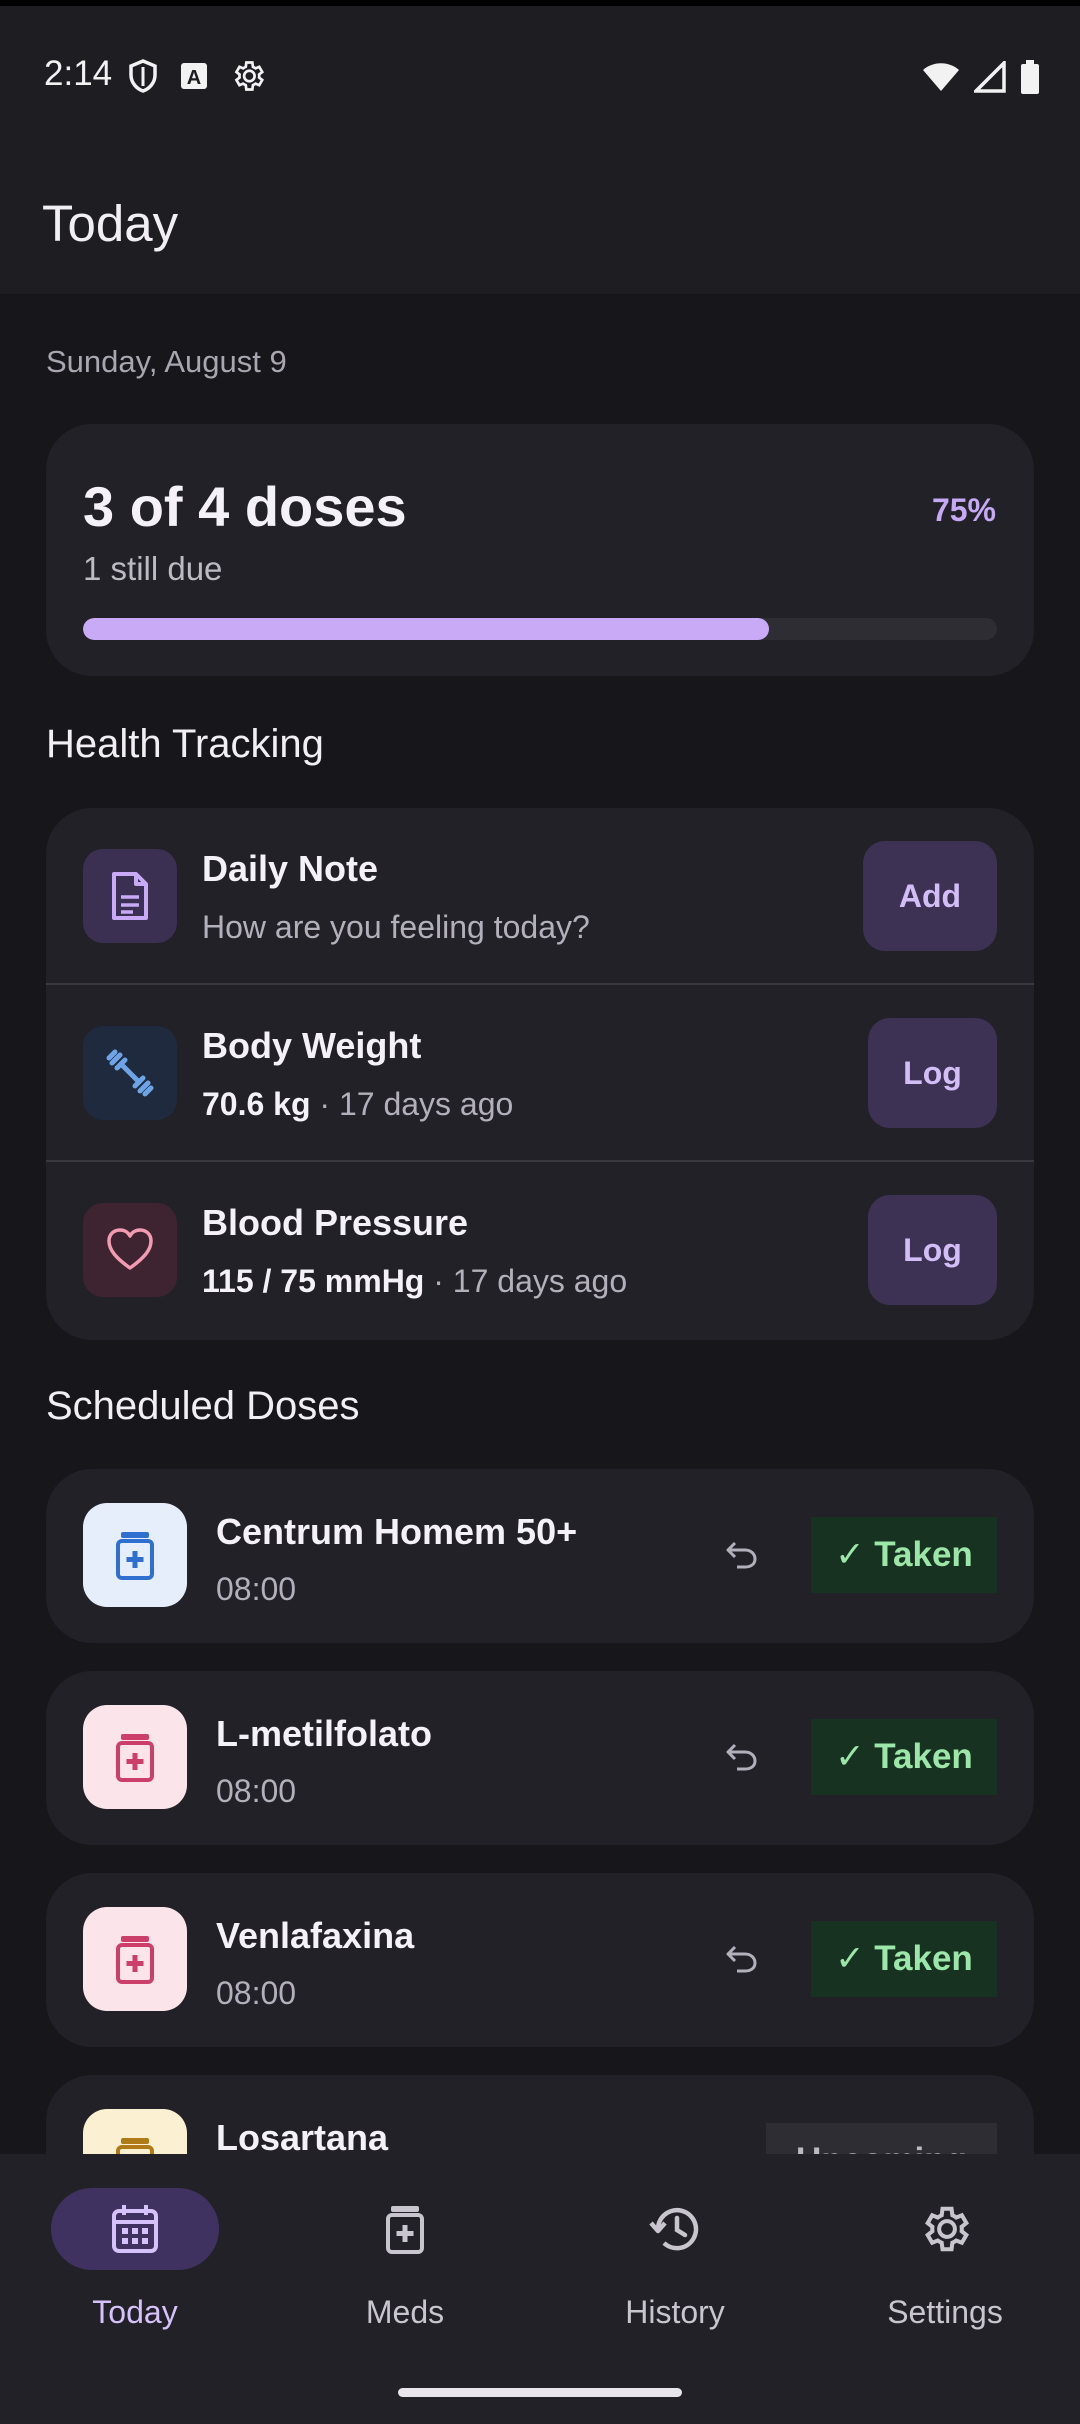 This screenshot has height=2424, width=1080. What do you see at coordinates (540, 1556) in the screenshot?
I see `dose-card-centrum: Centrum Homem 50+ 08:00 ✓ Taken` at bounding box center [540, 1556].